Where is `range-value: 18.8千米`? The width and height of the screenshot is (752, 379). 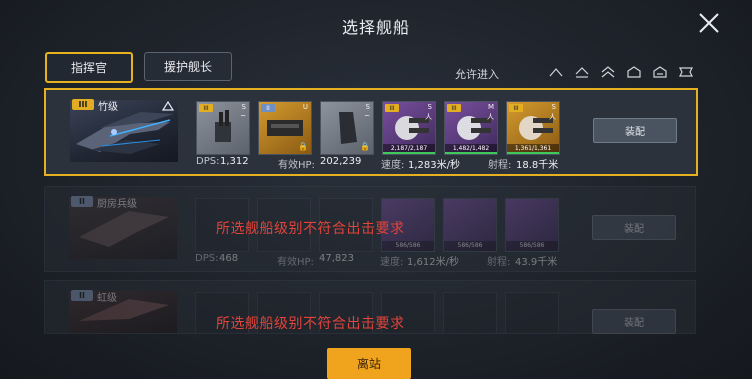
range-value: 18.8千米 is located at coordinates (537, 165).